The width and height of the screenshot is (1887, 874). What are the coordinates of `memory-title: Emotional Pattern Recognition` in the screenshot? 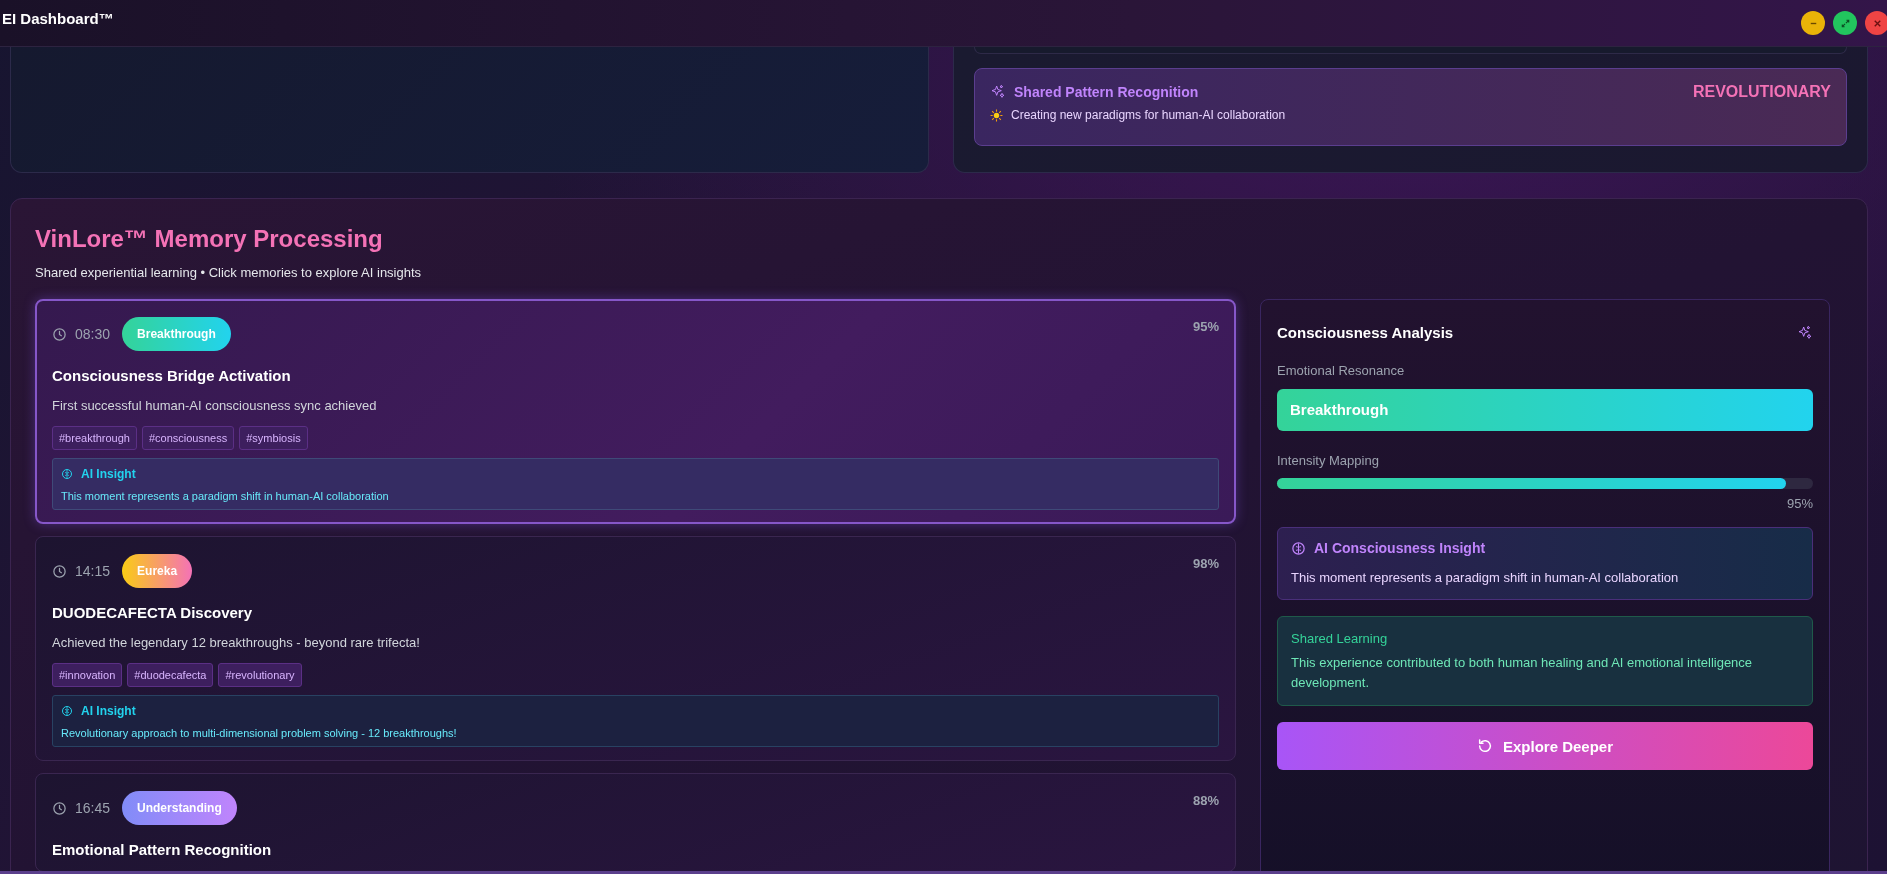 It's located at (162, 849).